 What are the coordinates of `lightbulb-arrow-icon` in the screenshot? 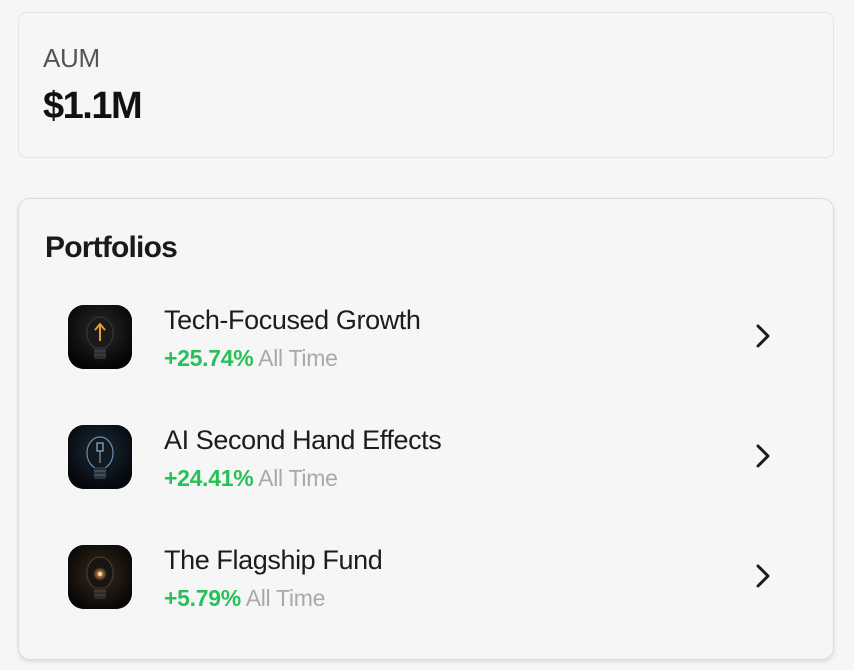 It's located at (100, 337).